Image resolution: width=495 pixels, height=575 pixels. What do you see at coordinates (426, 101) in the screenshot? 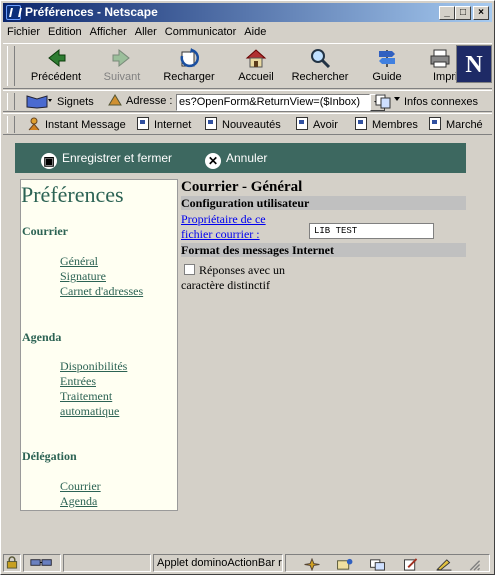
I see `related-links-button: Infos connexes` at bounding box center [426, 101].